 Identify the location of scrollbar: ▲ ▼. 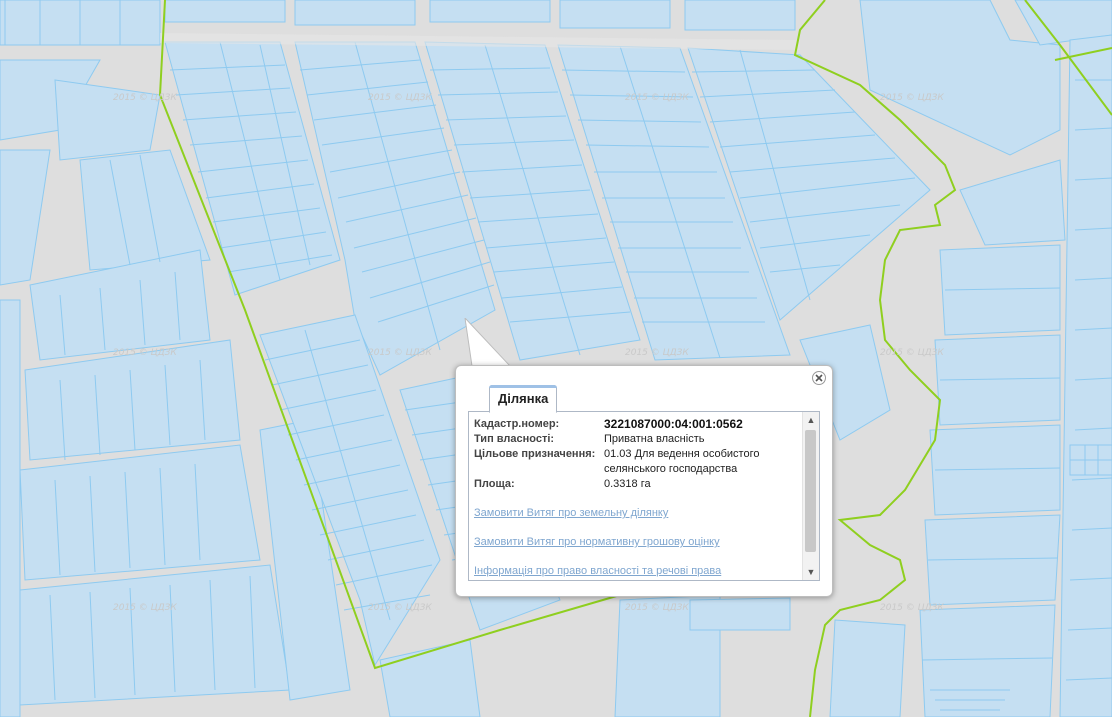
(810, 496).